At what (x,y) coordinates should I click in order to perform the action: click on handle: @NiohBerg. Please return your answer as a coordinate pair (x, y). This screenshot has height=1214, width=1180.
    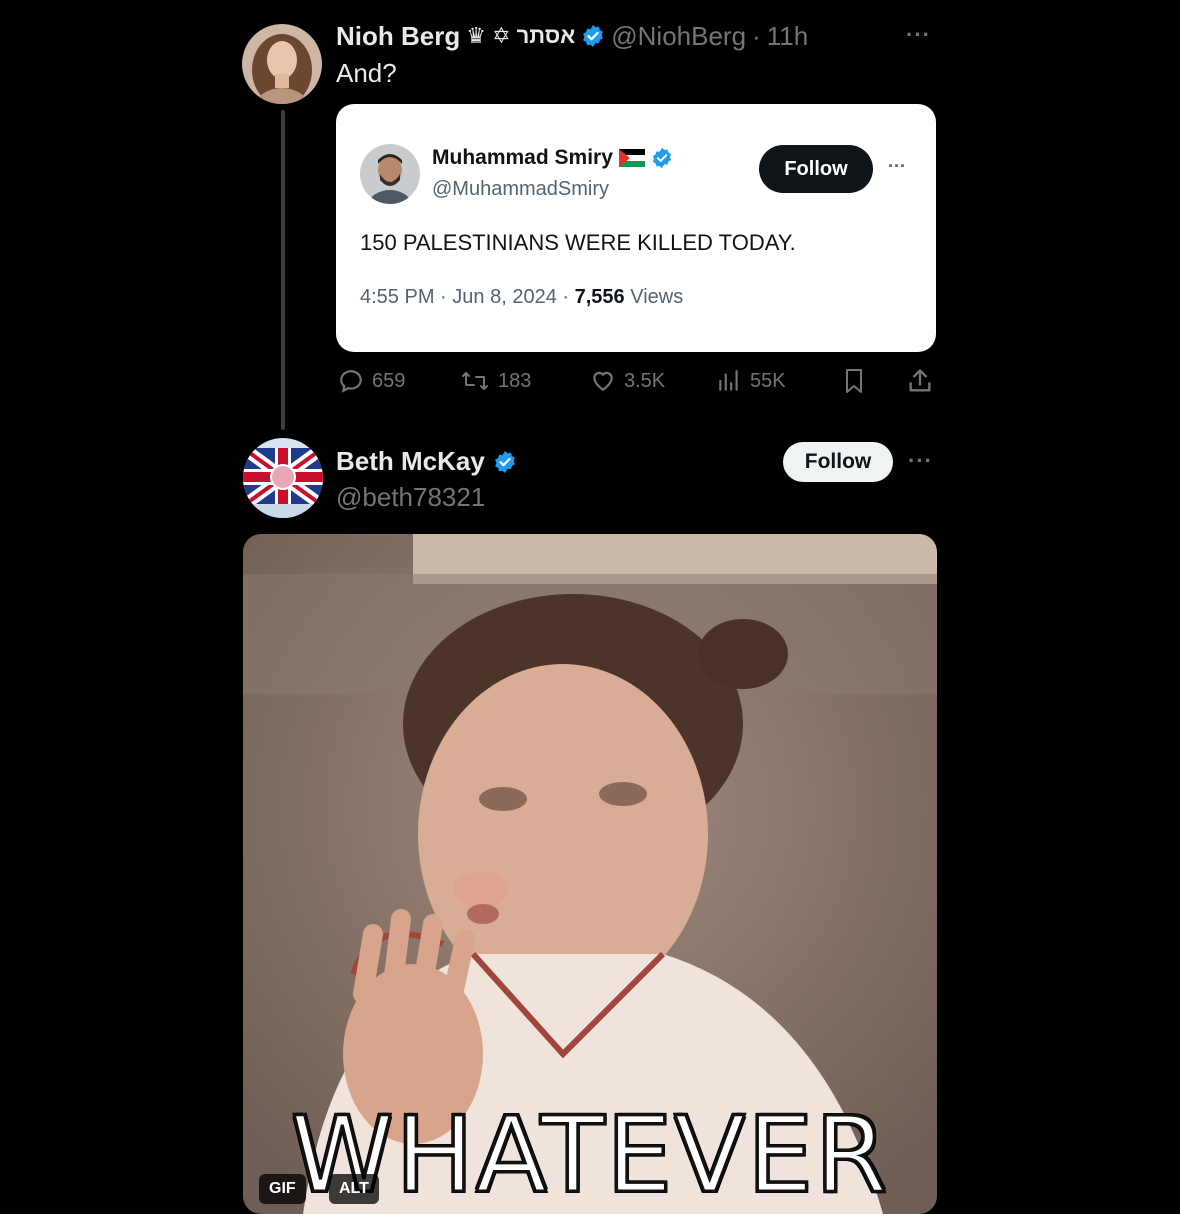
    Looking at the image, I should click on (678, 36).